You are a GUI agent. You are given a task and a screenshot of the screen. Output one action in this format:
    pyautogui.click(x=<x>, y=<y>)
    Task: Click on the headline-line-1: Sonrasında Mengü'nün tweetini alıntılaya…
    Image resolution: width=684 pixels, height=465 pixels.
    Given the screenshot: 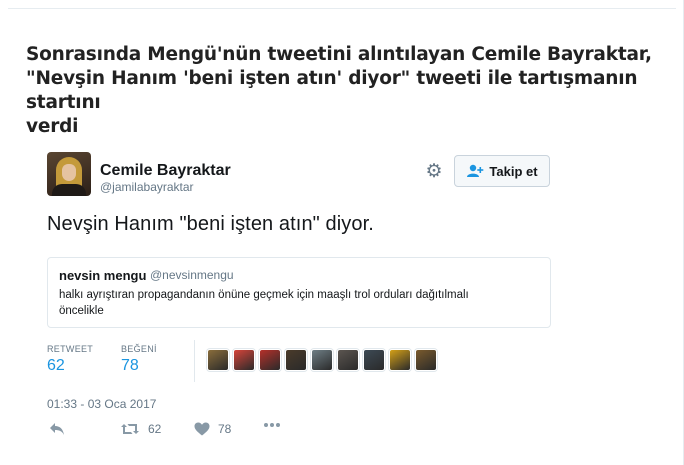 What is the action you would take?
    pyautogui.click(x=339, y=54)
    